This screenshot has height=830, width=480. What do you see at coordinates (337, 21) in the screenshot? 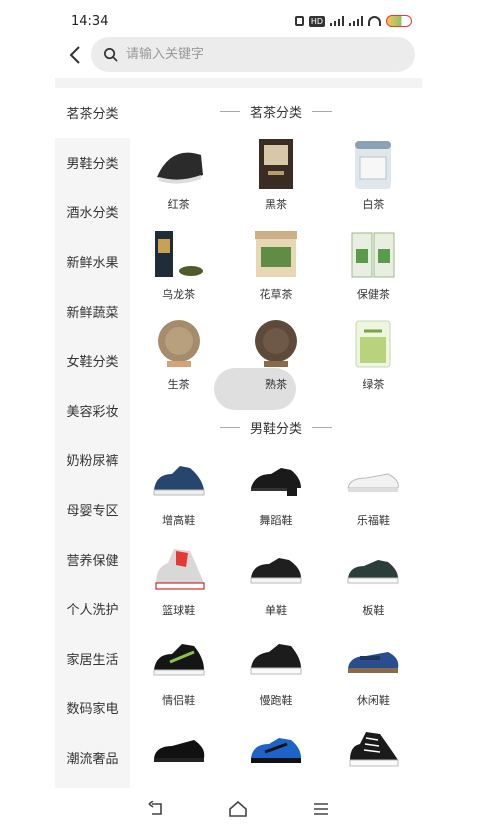
I see `signal-icon` at bounding box center [337, 21].